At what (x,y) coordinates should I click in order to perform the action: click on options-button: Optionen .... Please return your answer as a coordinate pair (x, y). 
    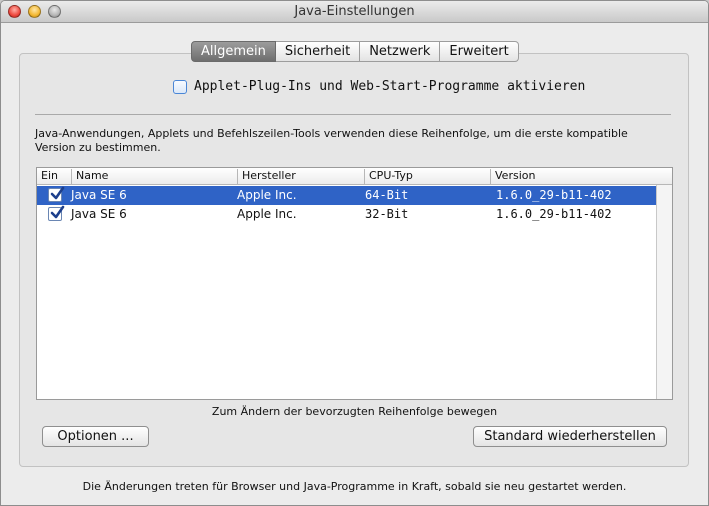
    Looking at the image, I should click on (95, 436).